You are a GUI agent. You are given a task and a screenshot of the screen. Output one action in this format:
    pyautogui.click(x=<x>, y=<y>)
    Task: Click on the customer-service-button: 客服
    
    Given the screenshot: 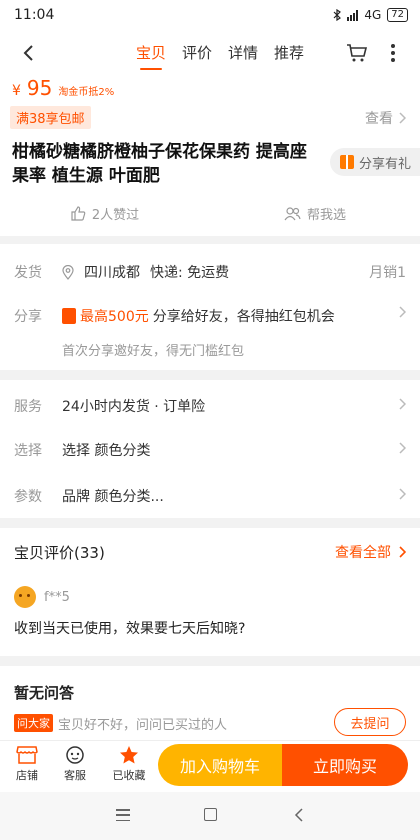 What is the action you would take?
    pyautogui.click(x=75, y=764)
    